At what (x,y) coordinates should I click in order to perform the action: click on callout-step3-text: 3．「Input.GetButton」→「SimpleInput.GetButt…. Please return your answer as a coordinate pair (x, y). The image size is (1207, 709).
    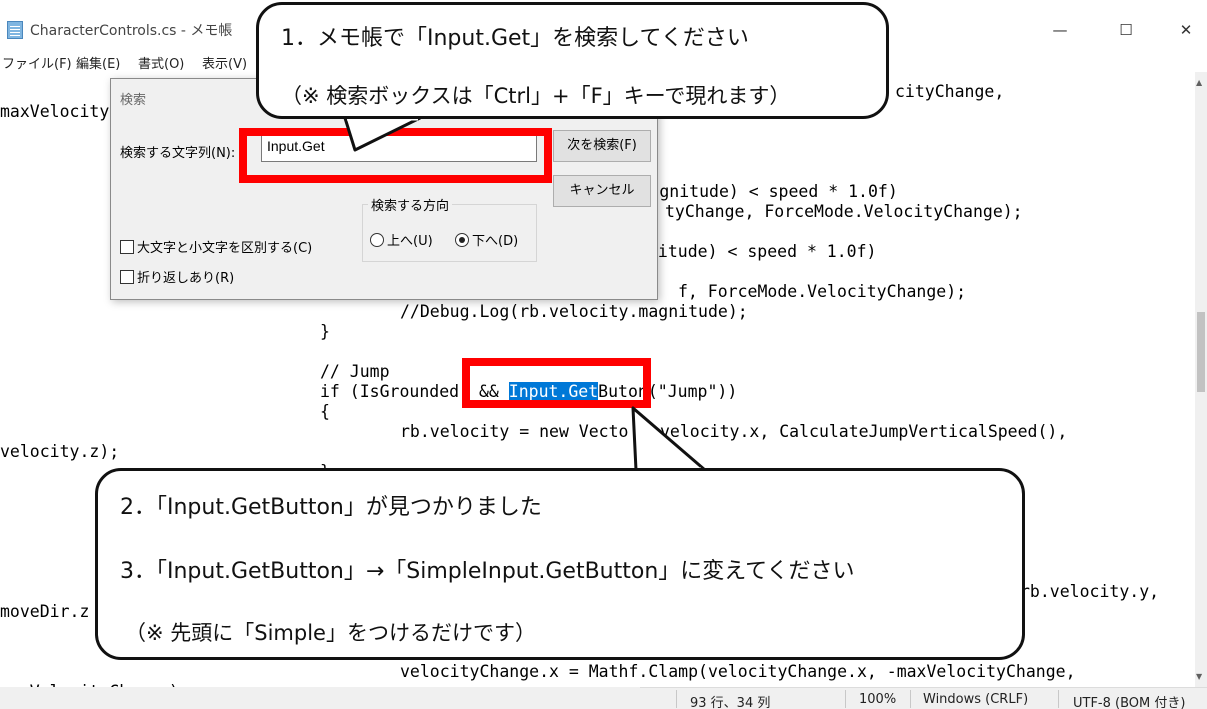
    Looking at the image, I should click on (487, 571).